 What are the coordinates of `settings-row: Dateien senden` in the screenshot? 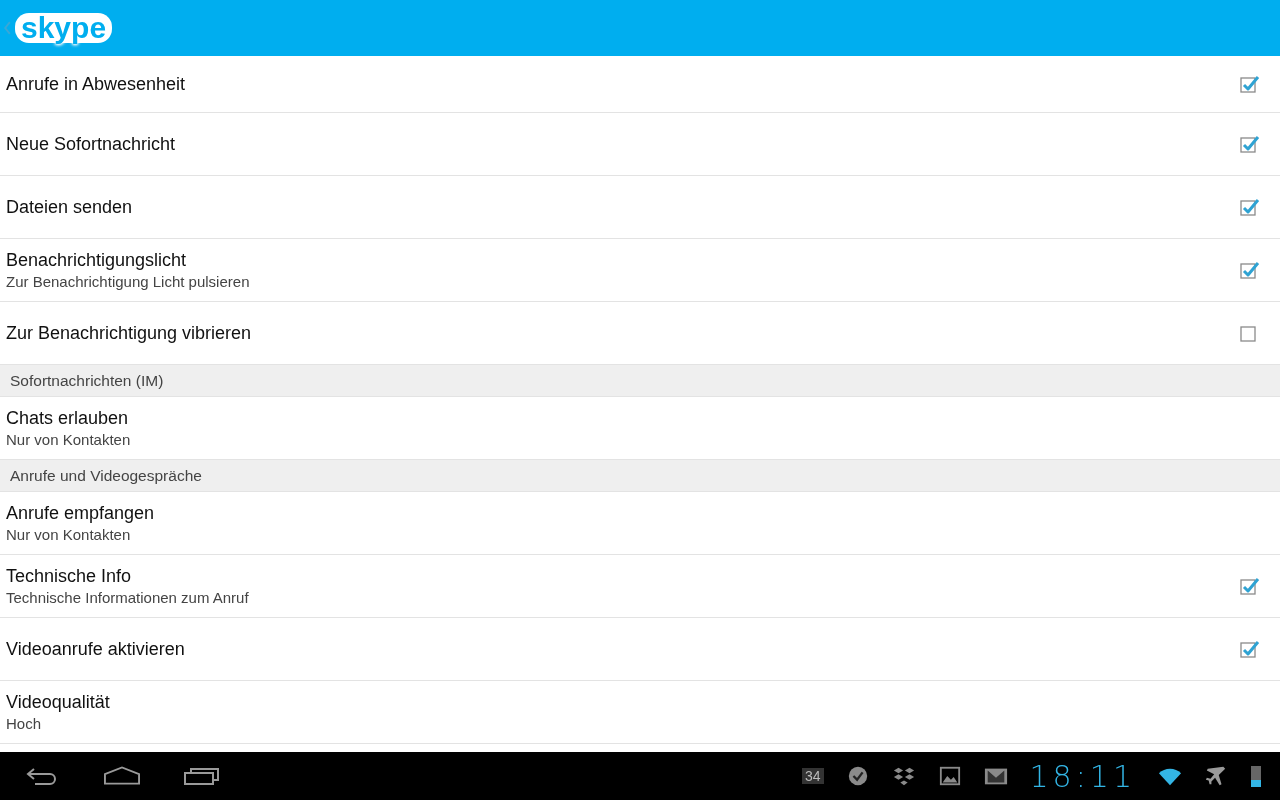 It's located at (640, 207).